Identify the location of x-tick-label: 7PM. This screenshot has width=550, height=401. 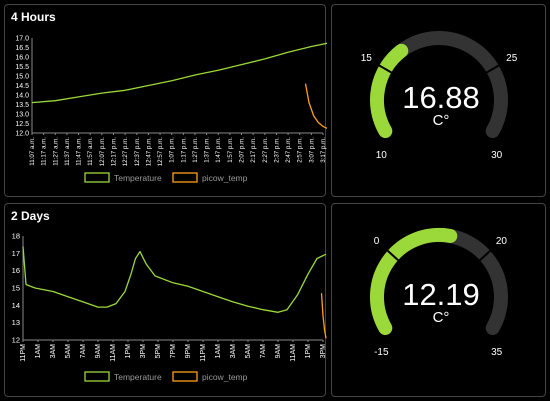
(173, 351).